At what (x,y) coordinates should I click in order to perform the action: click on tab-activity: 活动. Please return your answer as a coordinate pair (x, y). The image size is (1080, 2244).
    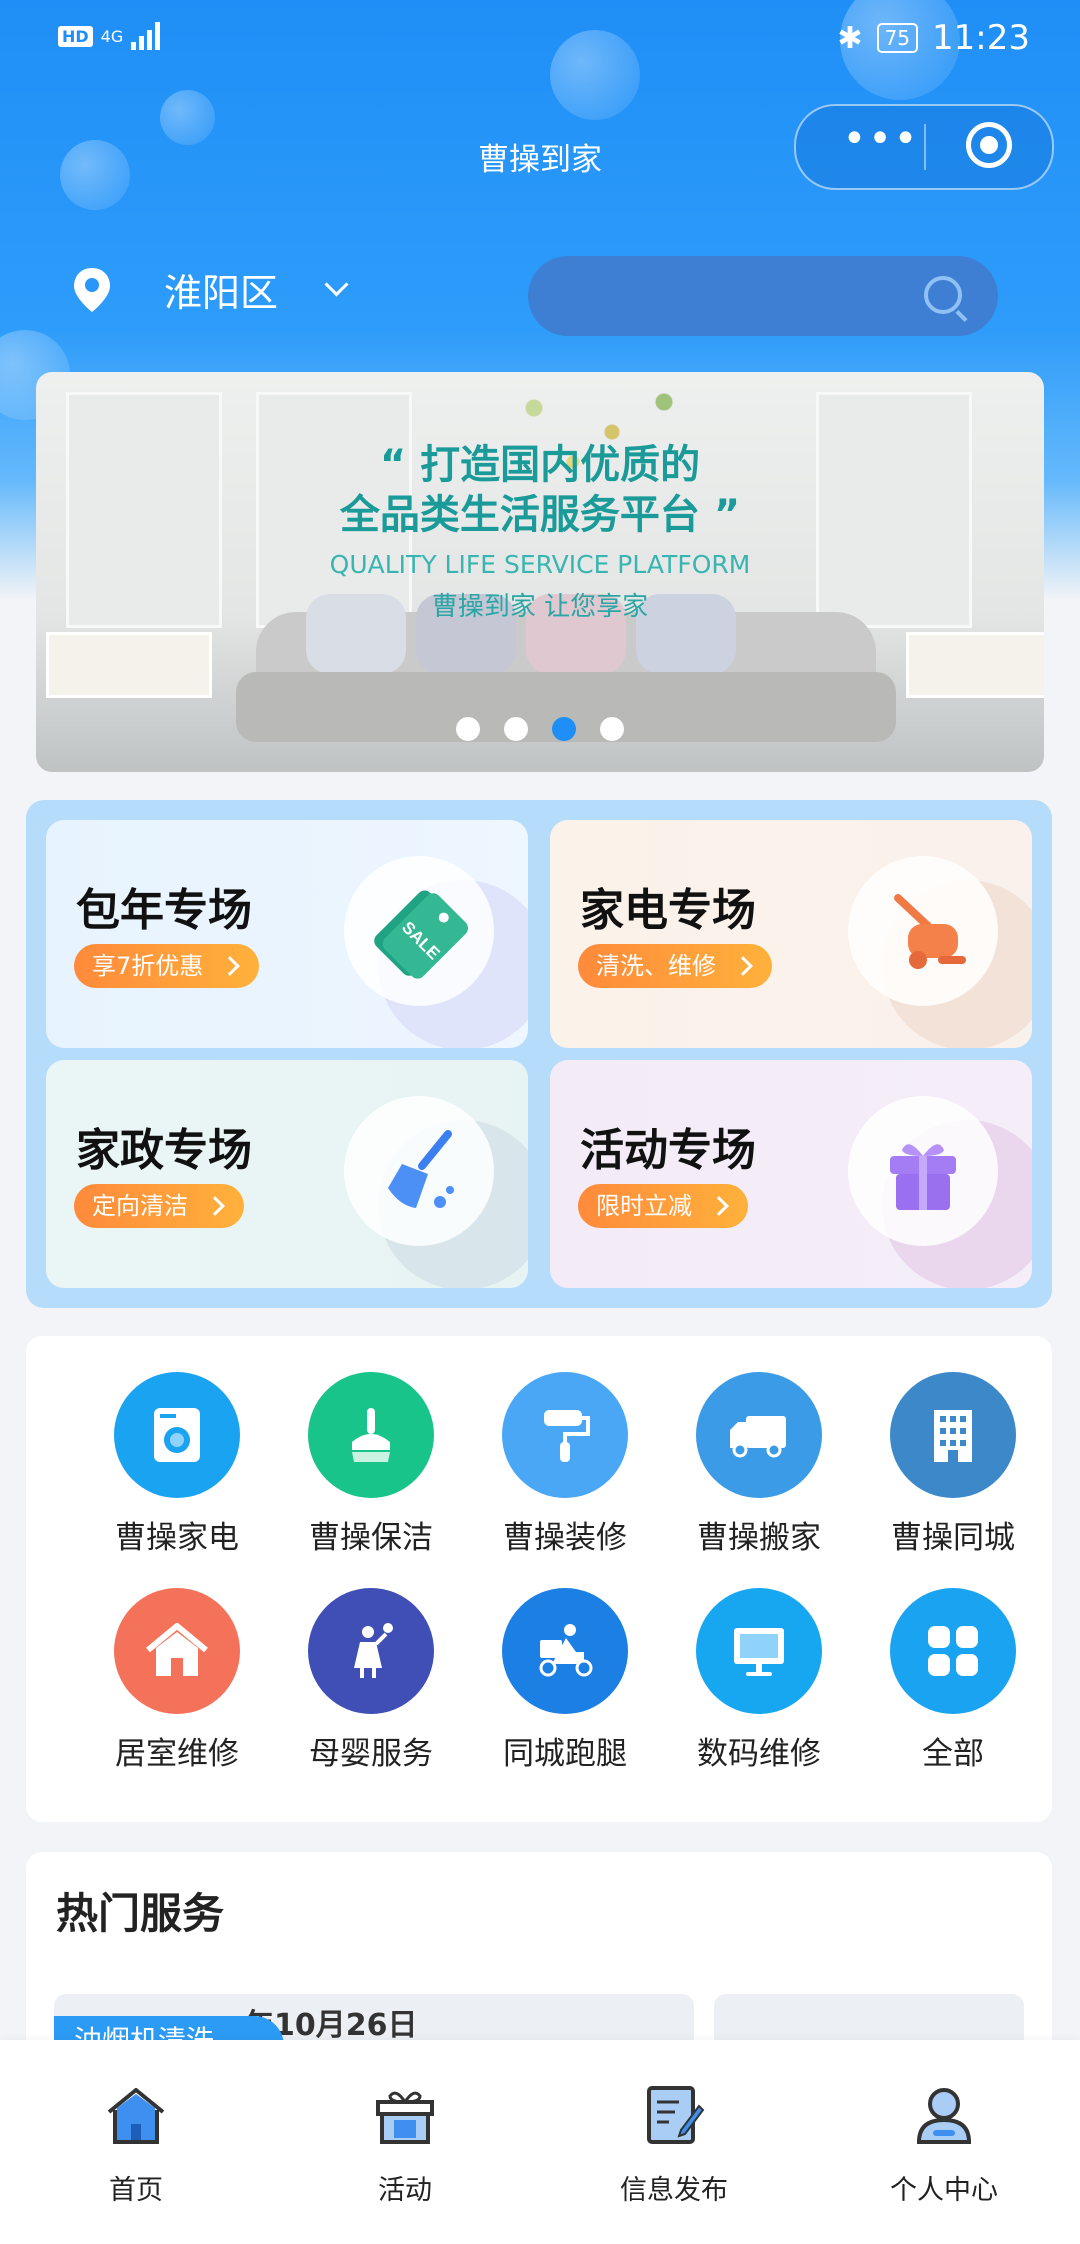
    Looking at the image, I should click on (405, 2143).